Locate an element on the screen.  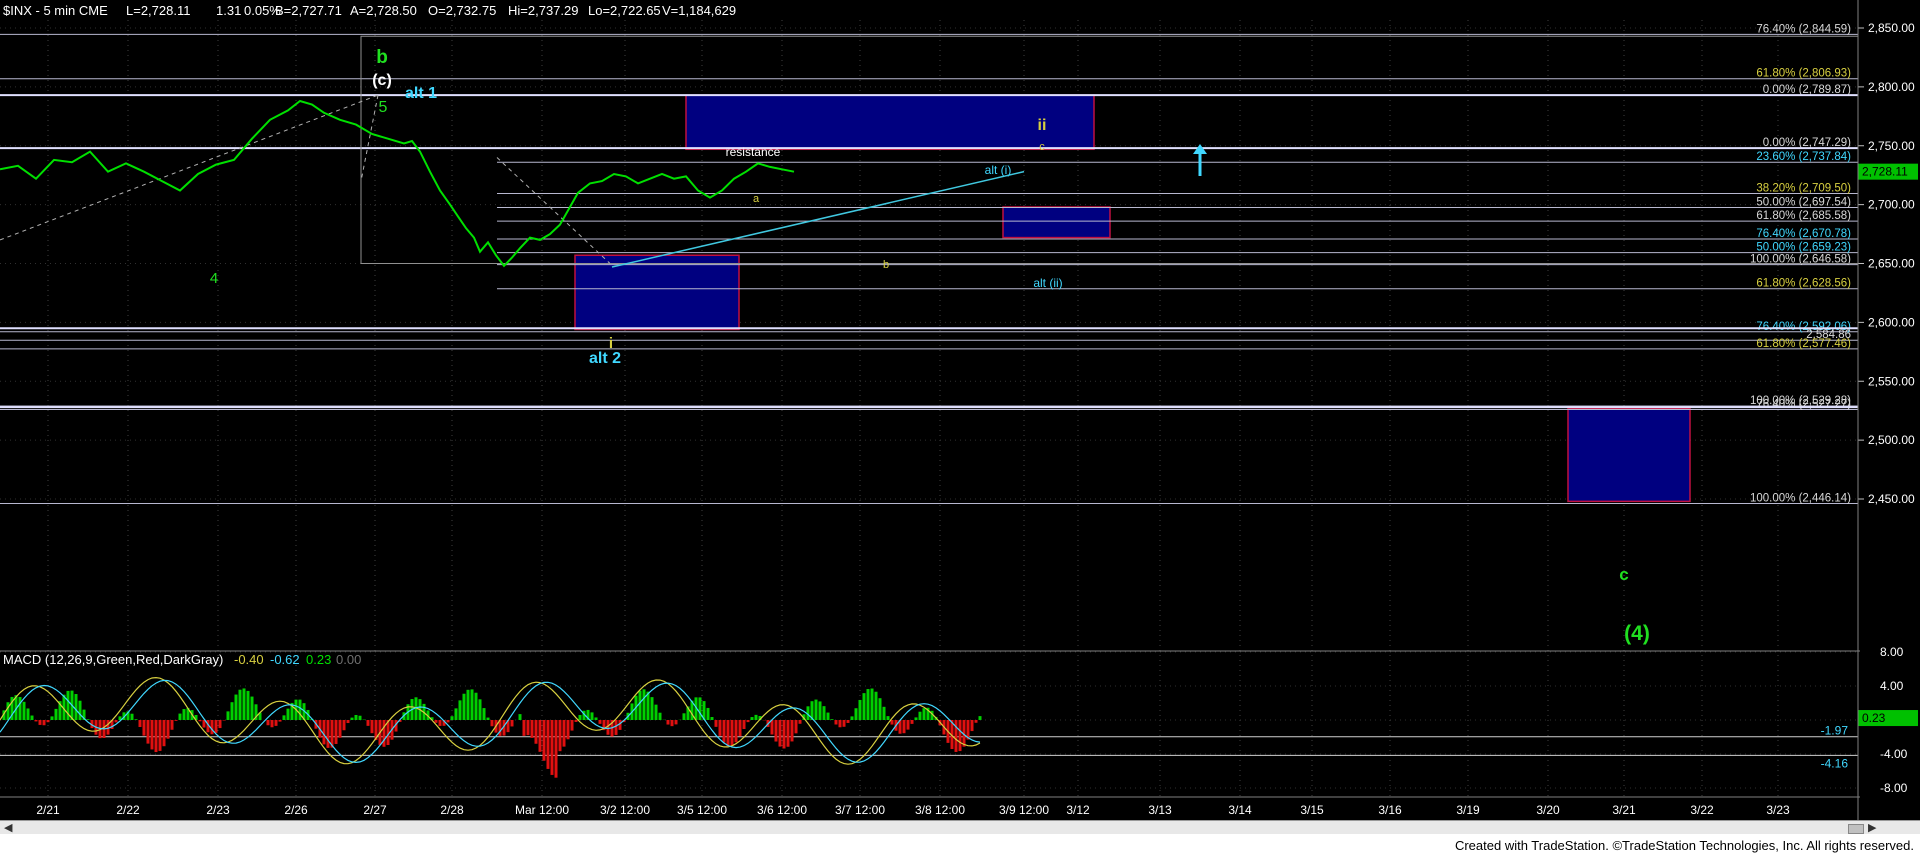
fib-level-label: 76.40% (2,670.78) is located at coordinates (1803, 234).